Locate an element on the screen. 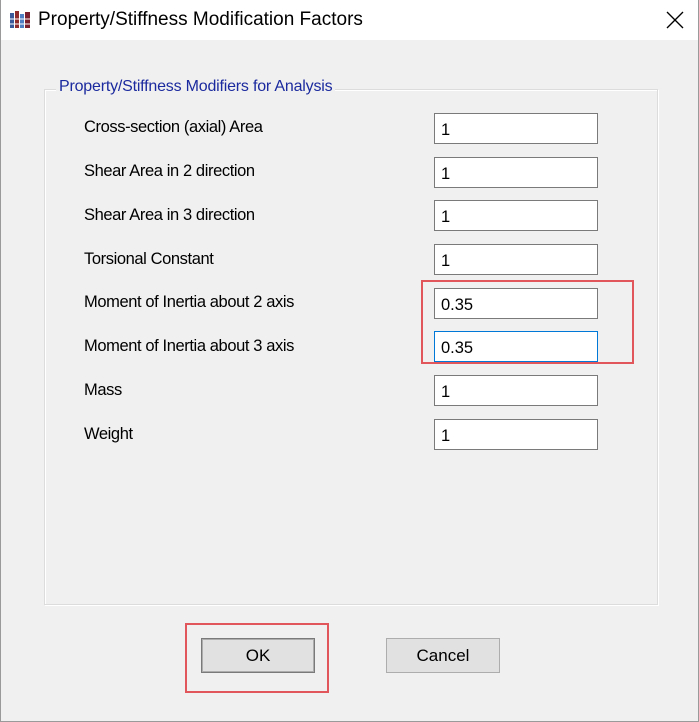  torsional-constant-input is located at coordinates (516, 259).